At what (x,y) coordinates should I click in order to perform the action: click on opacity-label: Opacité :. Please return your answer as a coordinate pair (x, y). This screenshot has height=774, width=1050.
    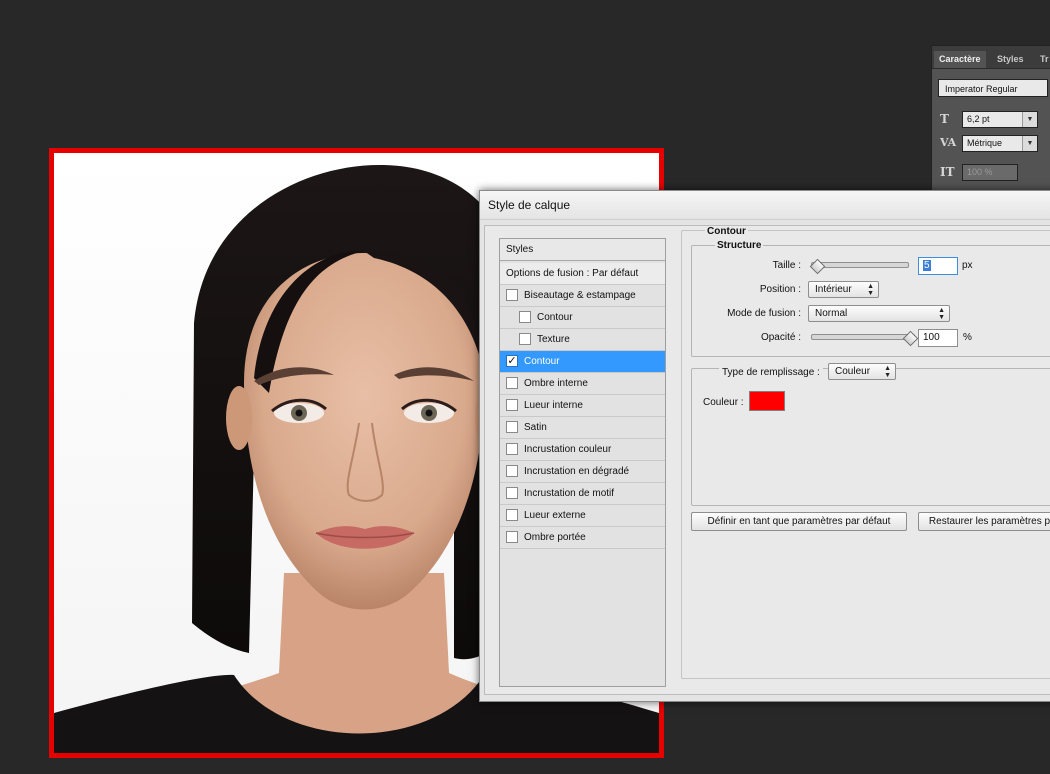
    Looking at the image, I should click on (780, 337).